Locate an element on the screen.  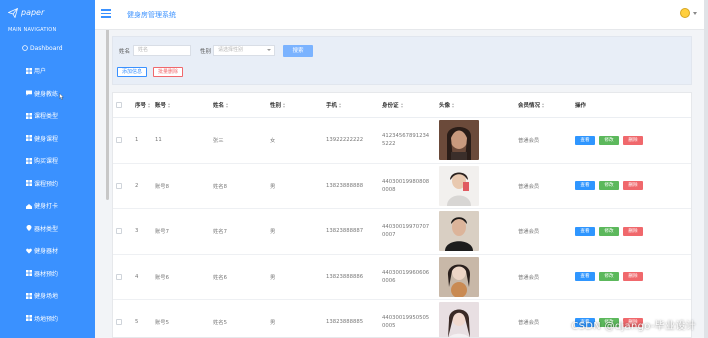
header-cell: 会员情况 is located at coordinates (532, 105).